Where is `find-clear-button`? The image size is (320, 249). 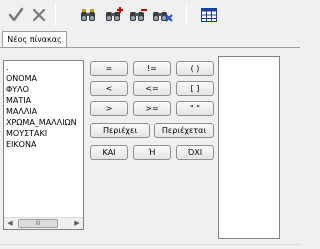 find-clear-button is located at coordinates (162, 15).